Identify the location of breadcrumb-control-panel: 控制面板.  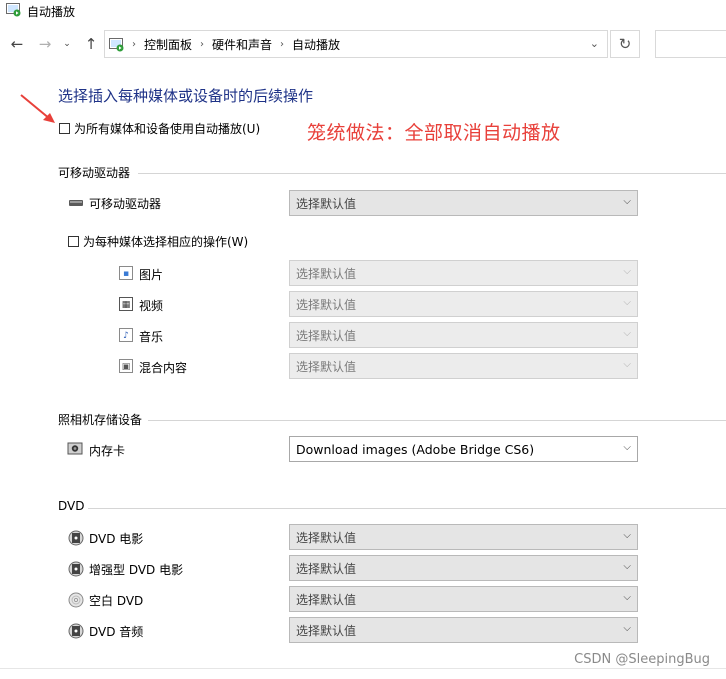
(168, 44).